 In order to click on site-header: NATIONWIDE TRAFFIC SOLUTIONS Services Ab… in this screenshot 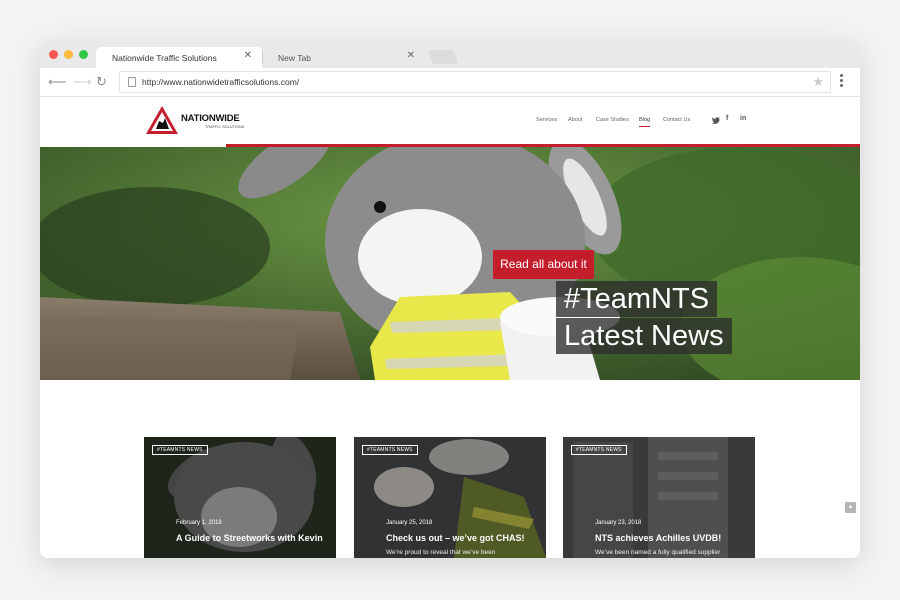, I will do `click(450, 122)`.